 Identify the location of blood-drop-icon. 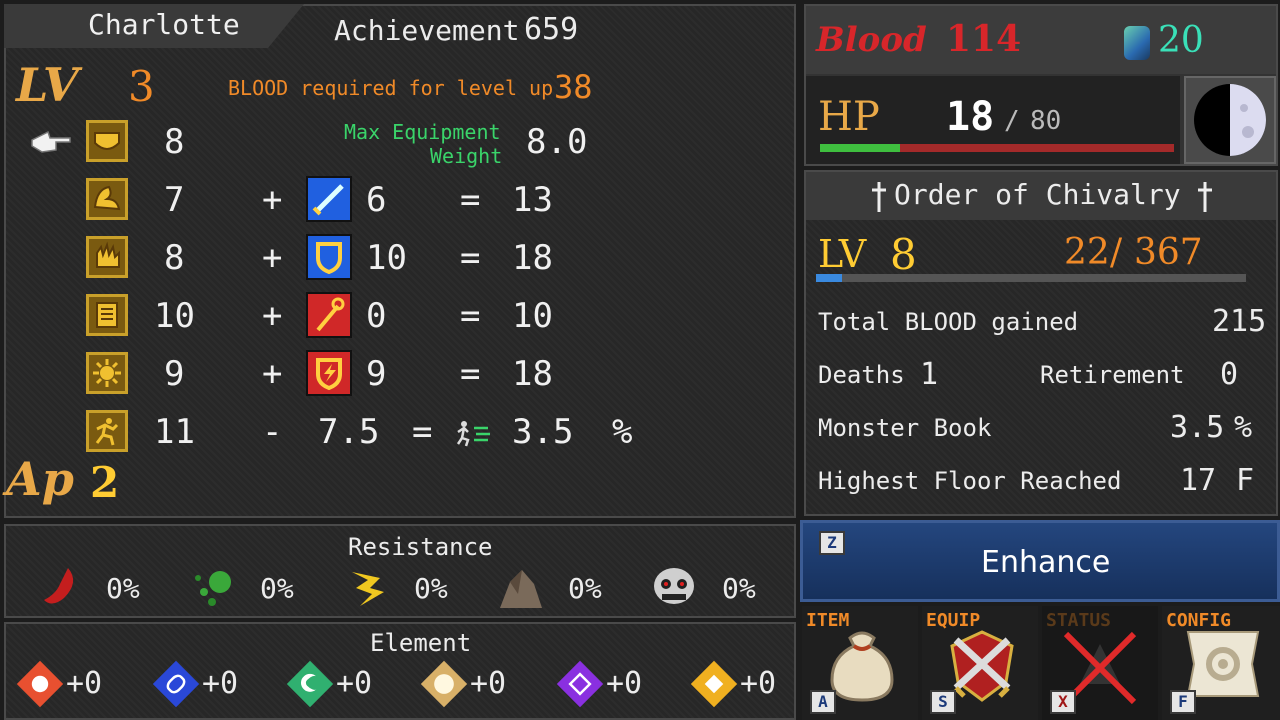
(61, 587).